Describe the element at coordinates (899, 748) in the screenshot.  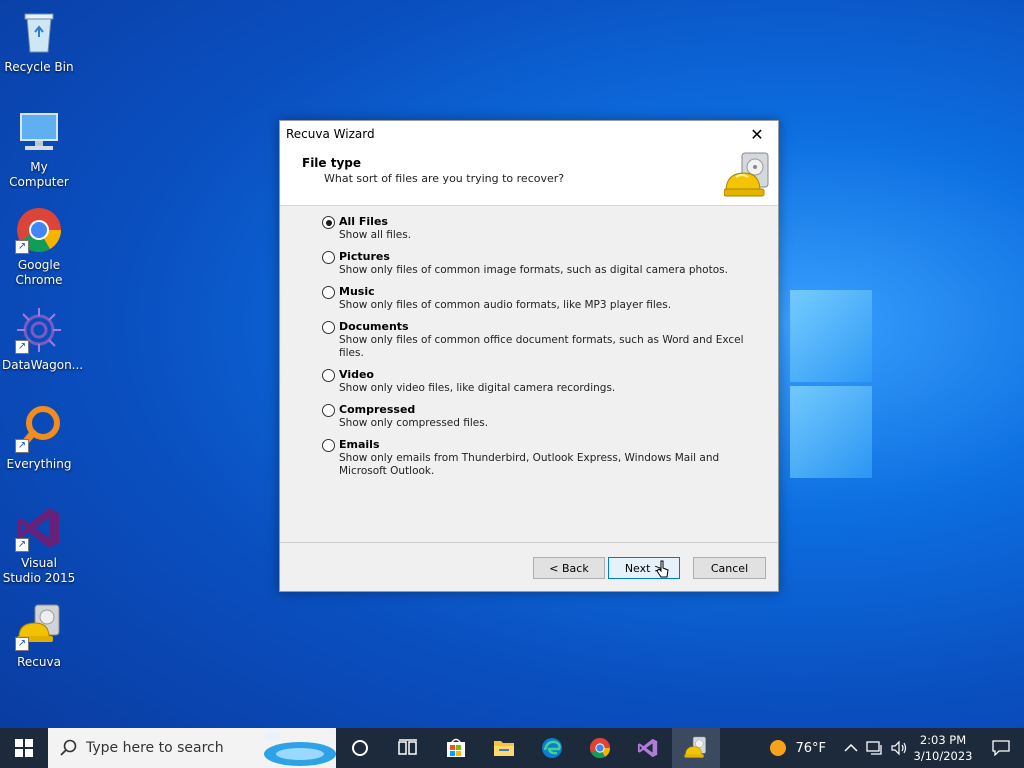
I see `volume-icon` at that location.